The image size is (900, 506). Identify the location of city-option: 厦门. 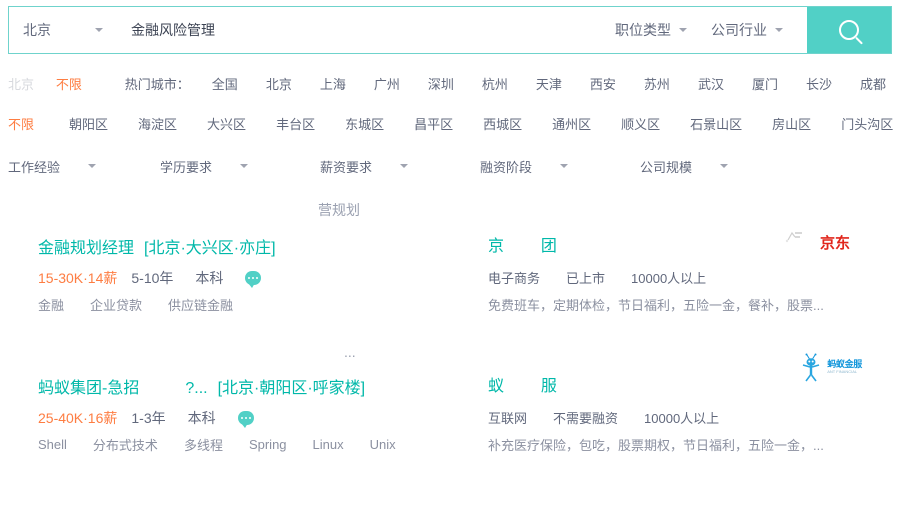
(765, 83).